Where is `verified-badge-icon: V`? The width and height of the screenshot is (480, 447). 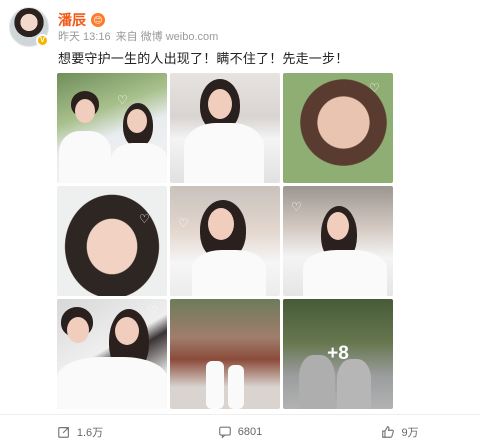
verified-badge-icon: V is located at coordinates (42, 40).